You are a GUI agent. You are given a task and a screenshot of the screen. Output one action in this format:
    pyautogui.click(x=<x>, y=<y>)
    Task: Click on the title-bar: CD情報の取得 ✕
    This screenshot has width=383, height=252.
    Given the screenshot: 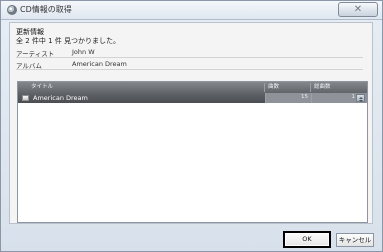 What is the action you would take?
    pyautogui.click(x=191, y=10)
    